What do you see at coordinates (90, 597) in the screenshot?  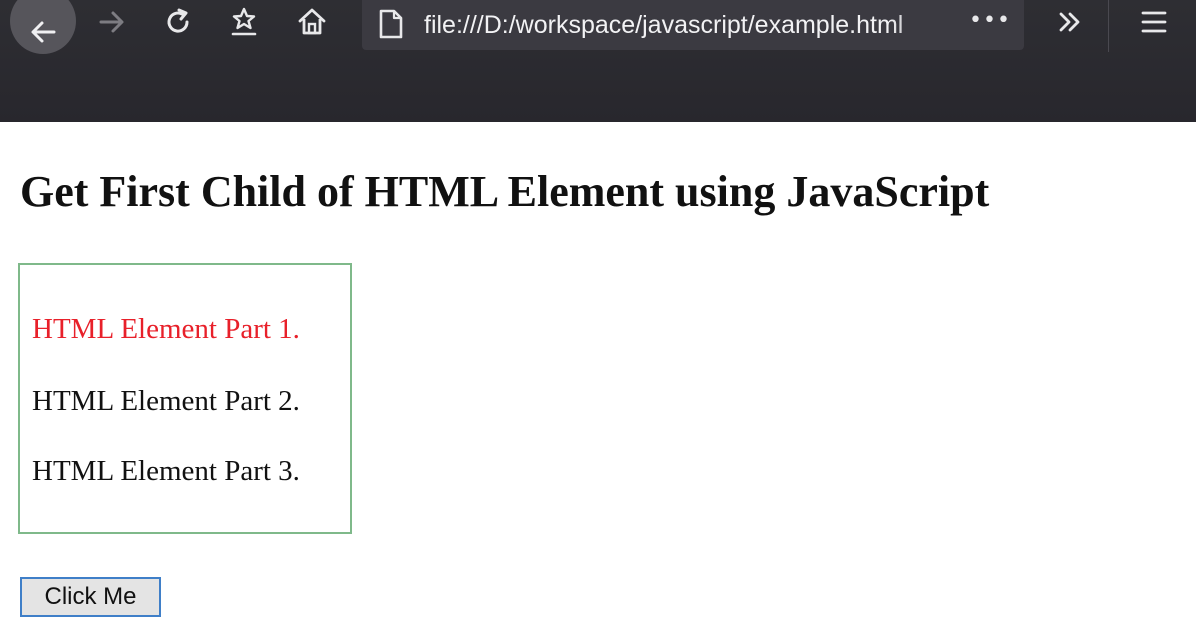 I see `click-me-button: Click Me` at bounding box center [90, 597].